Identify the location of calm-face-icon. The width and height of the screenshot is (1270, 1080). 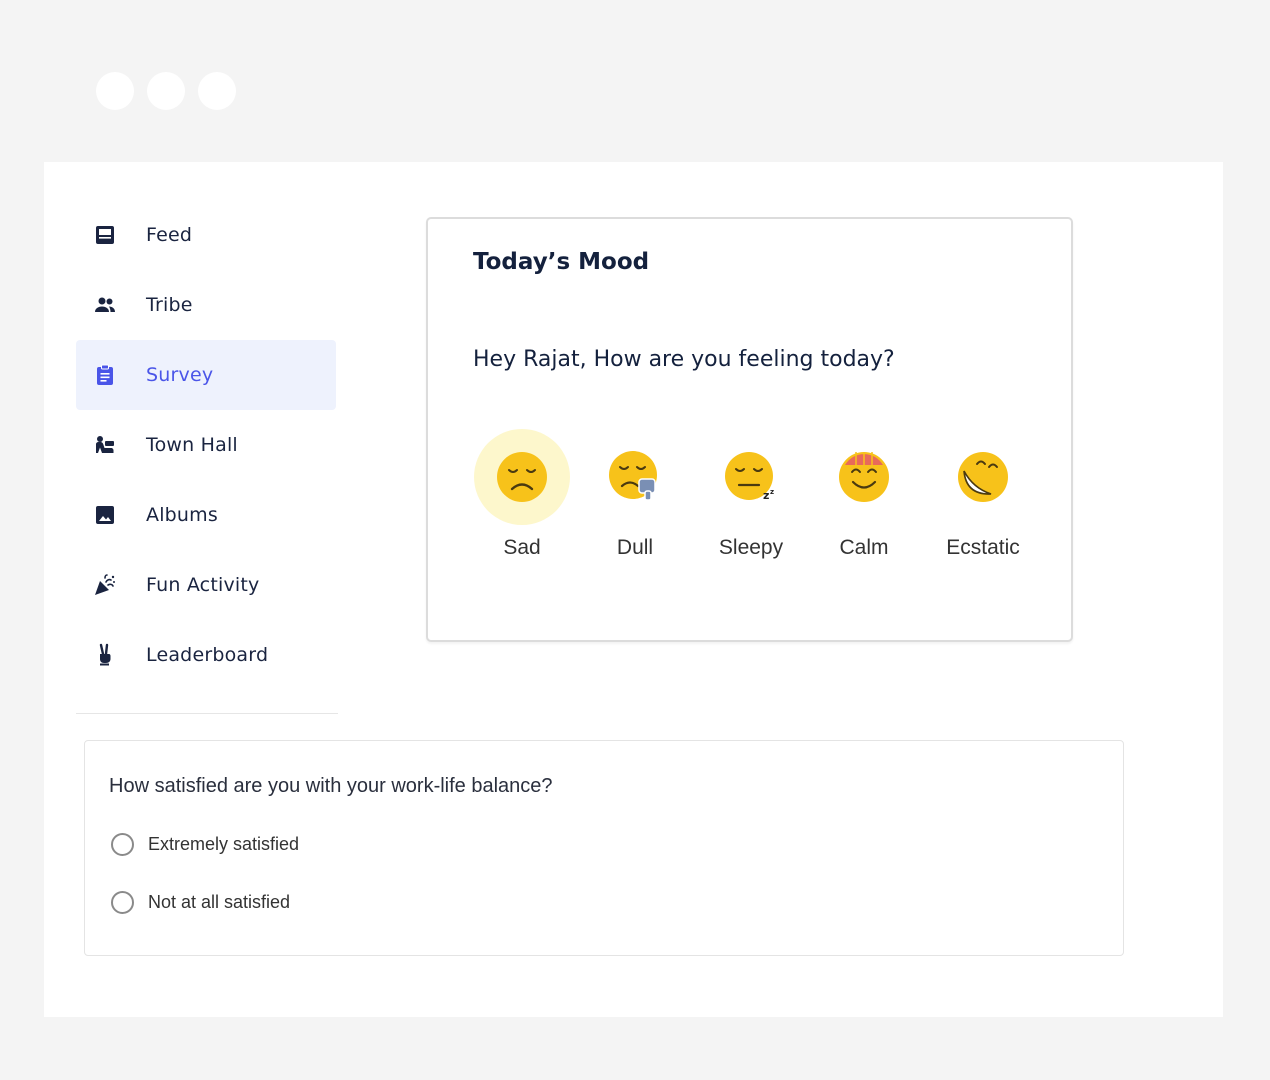
(864, 477).